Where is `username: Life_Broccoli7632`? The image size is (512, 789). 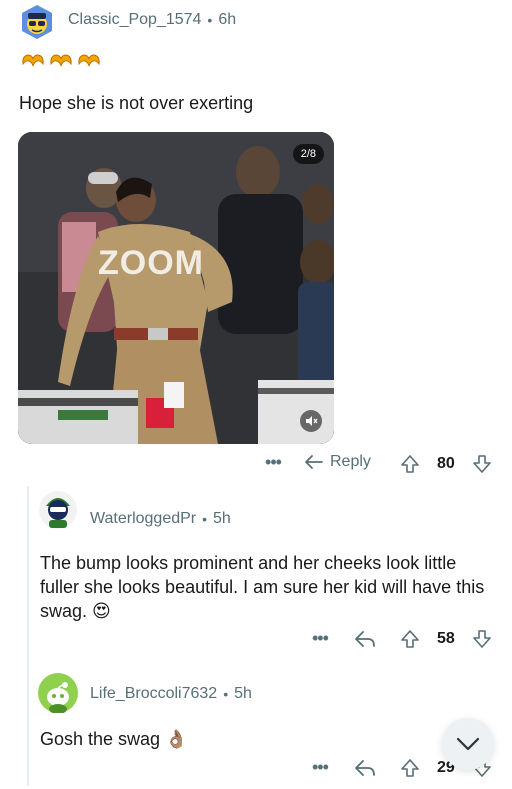
username: Life_Broccoli7632 is located at coordinates (153, 694).